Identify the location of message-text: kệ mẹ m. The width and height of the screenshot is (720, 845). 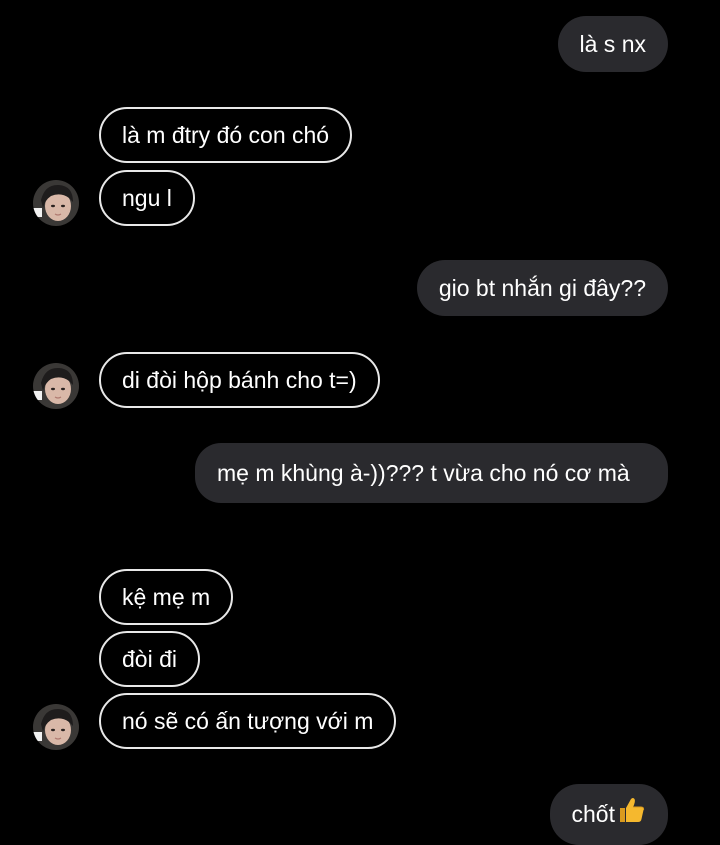
(166, 597).